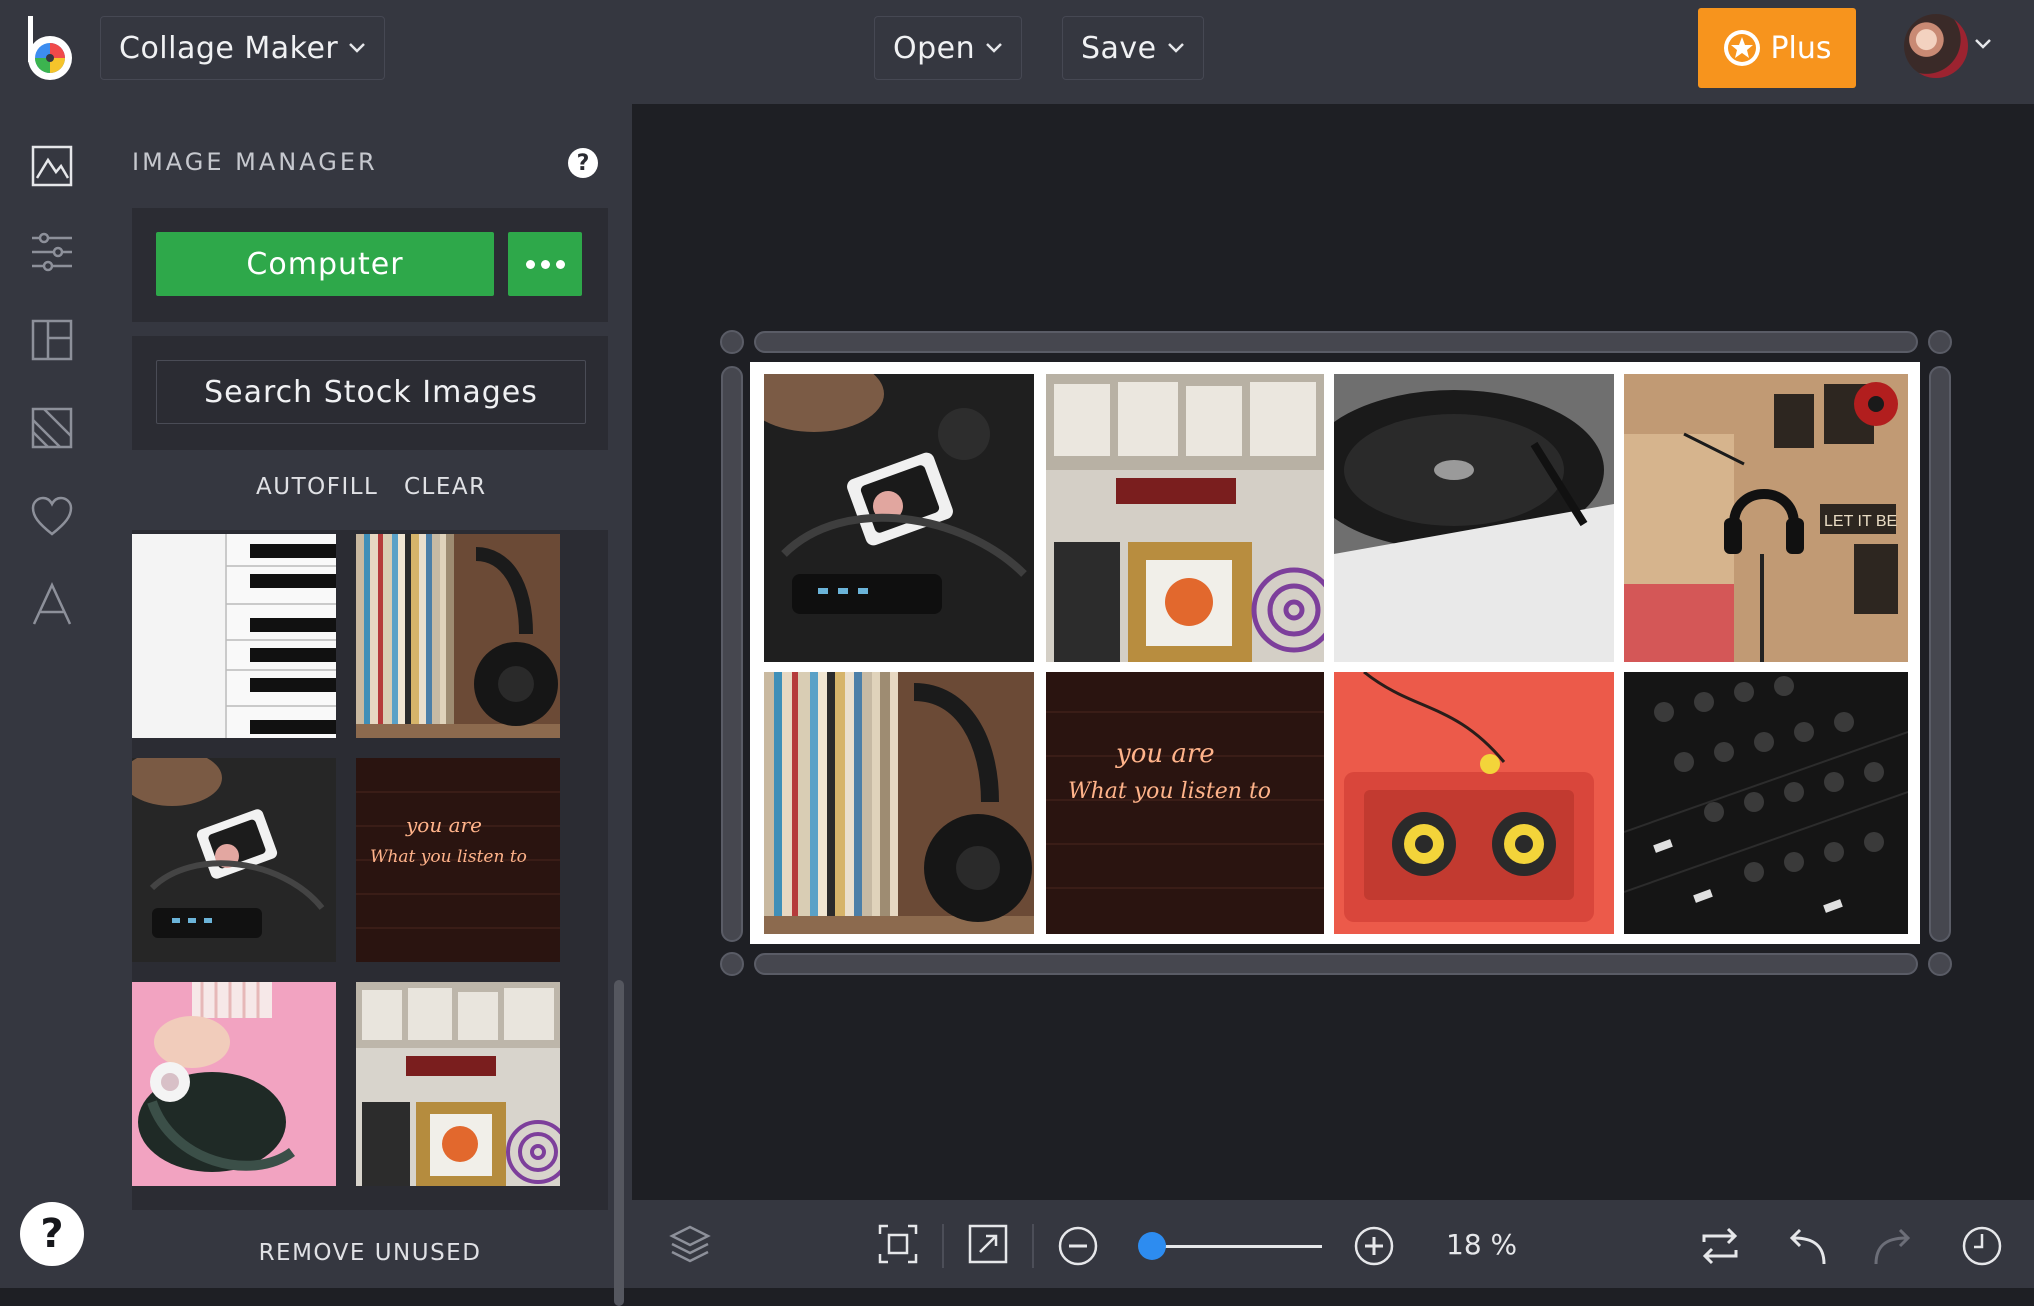 This screenshot has height=1306, width=2034. I want to click on zoom-slider-track, so click(1238, 1246).